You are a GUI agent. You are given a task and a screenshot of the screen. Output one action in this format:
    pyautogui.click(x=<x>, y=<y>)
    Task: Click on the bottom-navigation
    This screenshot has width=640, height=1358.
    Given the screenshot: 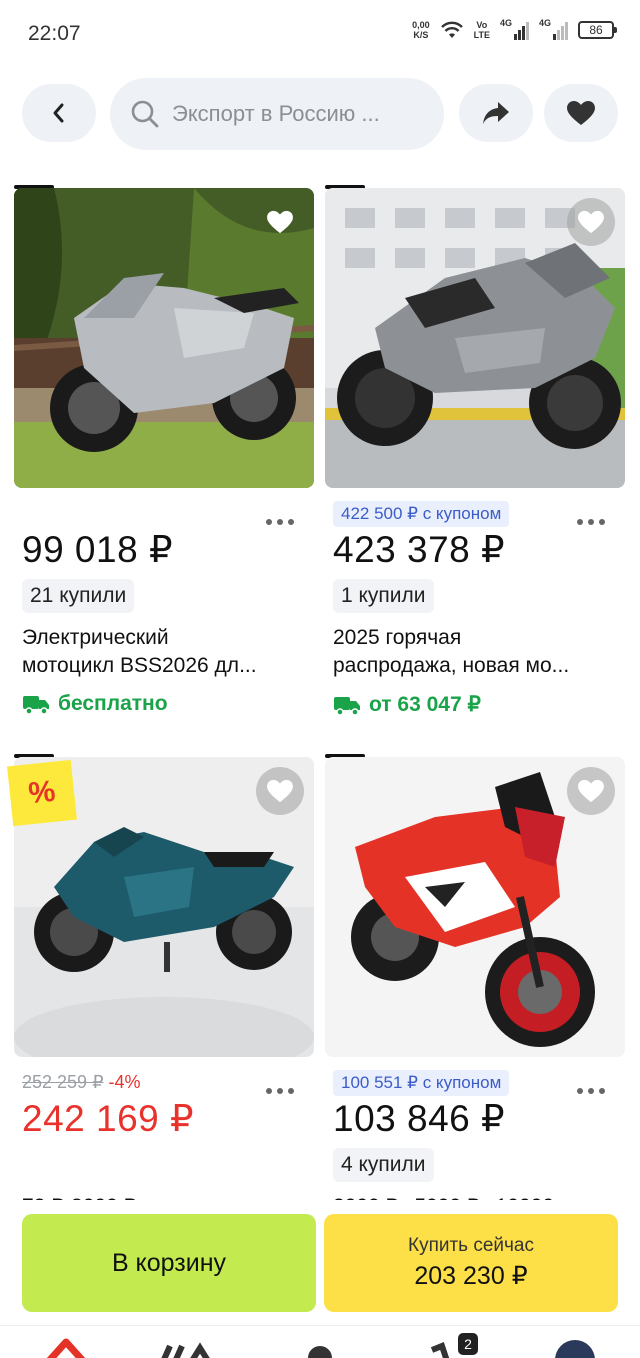 What is the action you would take?
    pyautogui.click(x=320, y=1341)
    